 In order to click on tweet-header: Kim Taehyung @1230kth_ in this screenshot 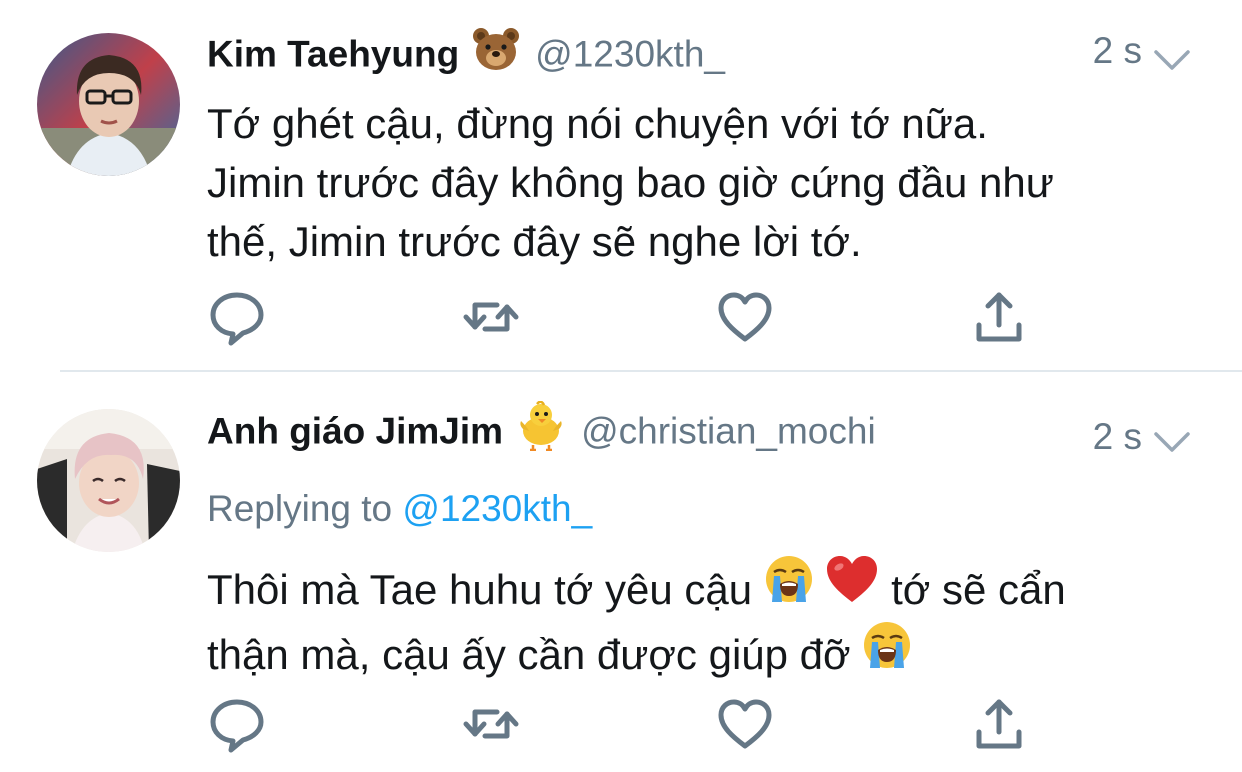, I will do `click(724, 58)`.